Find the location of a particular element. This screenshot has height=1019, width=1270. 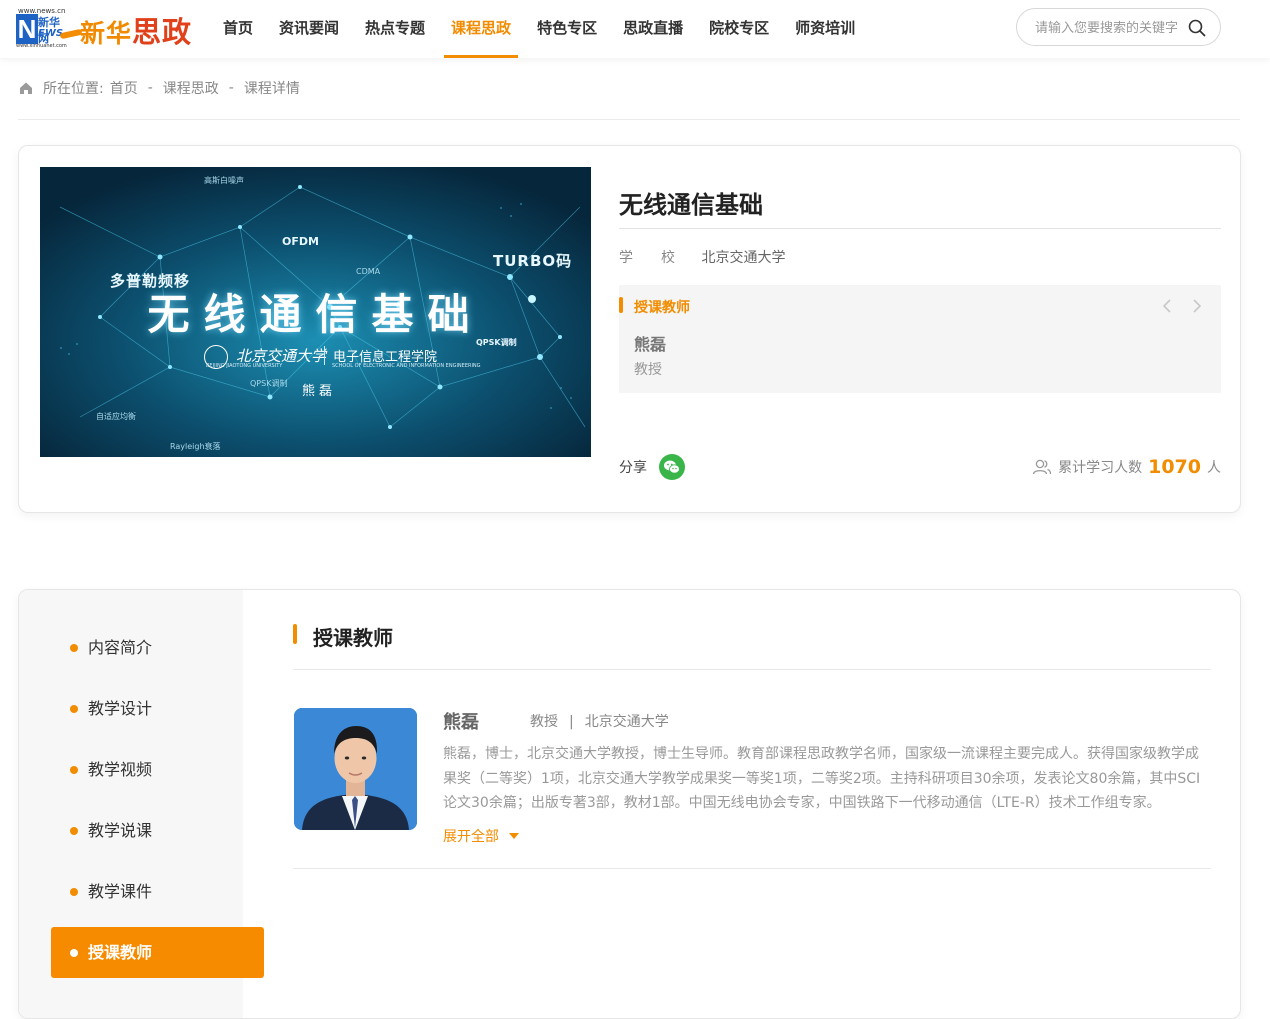

search-box is located at coordinates (1118, 27).